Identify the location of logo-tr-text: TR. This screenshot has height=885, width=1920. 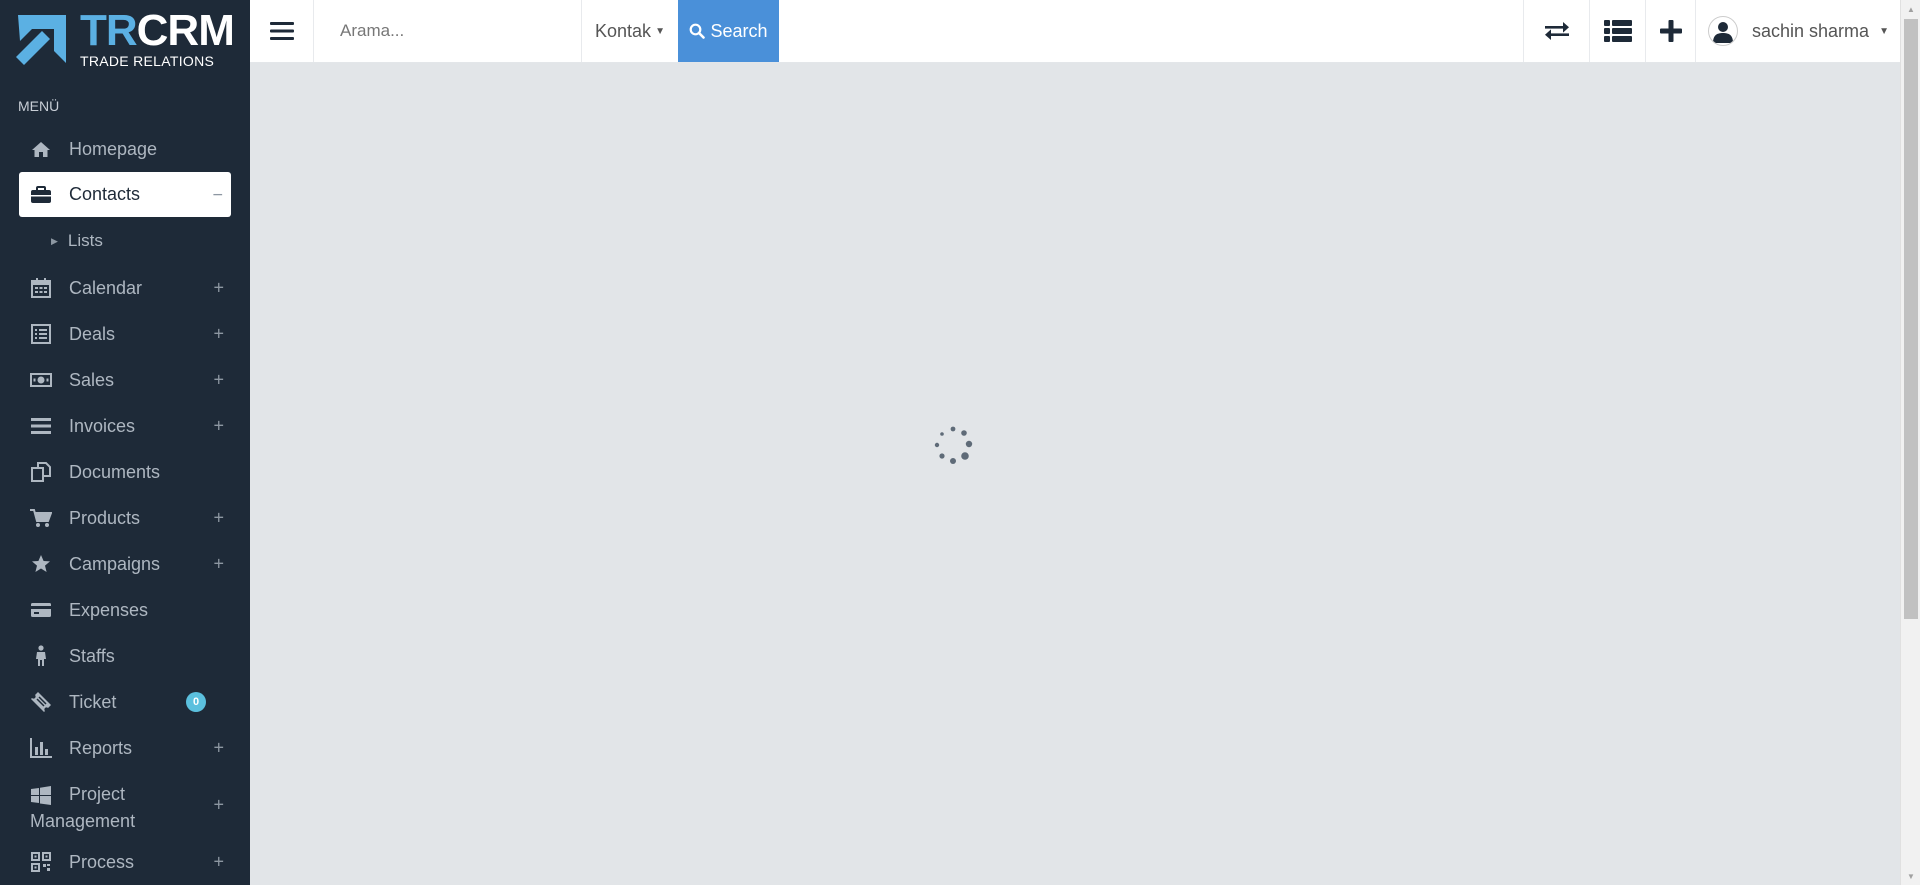
(109, 30).